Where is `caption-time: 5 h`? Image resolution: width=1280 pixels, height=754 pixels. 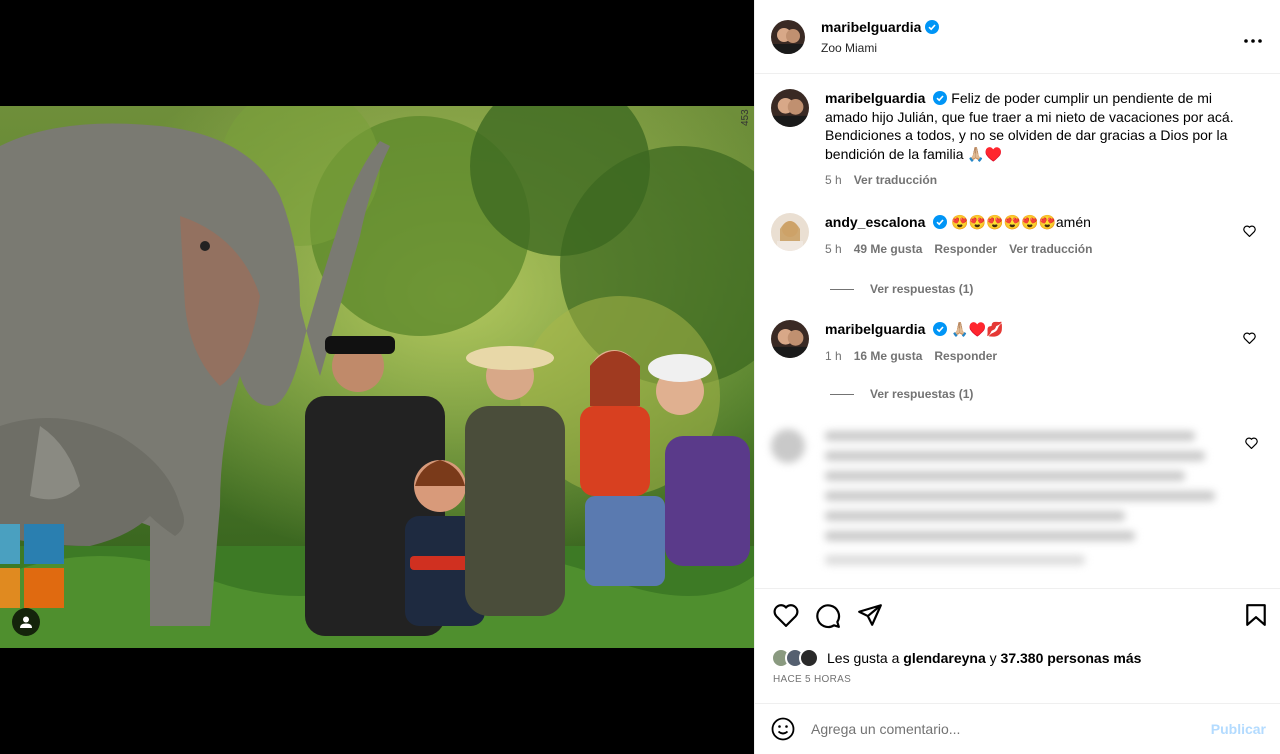 caption-time: 5 h is located at coordinates (833, 180).